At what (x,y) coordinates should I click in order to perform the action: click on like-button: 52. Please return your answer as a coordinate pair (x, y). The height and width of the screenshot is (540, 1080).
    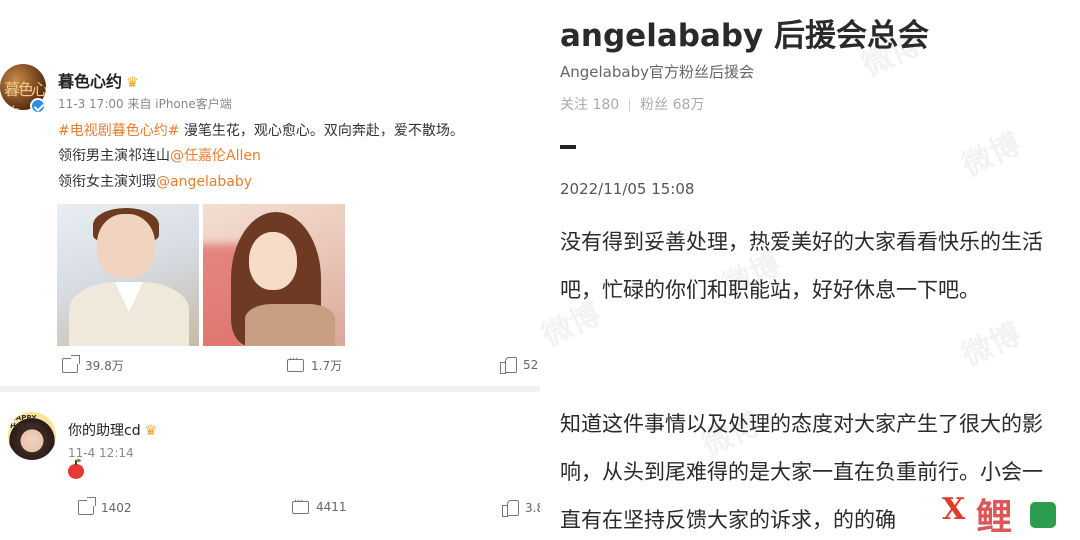
    Looking at the image, I should click on (519, 365).